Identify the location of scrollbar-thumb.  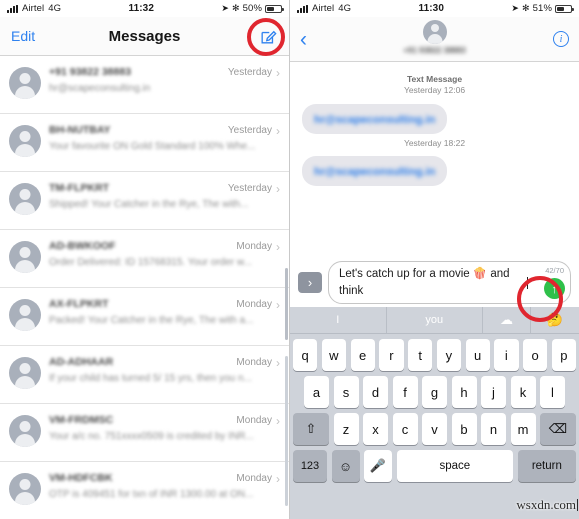
(286, 304).